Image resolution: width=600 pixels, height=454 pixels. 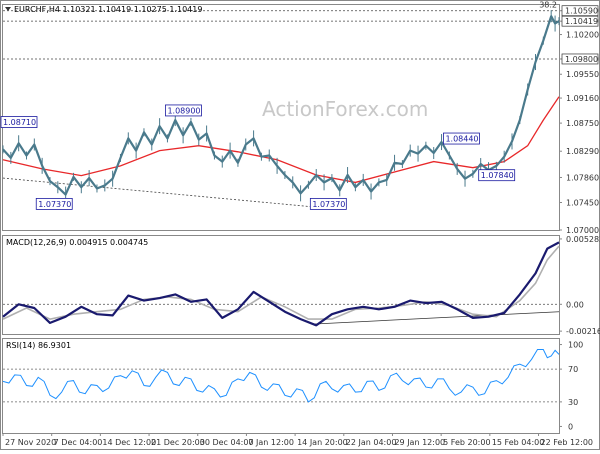 What do you see at coordinates (582, 203) in the screenshot?
I see `price-y-tick-label: 1.07450` at bounding box center [582, 203].